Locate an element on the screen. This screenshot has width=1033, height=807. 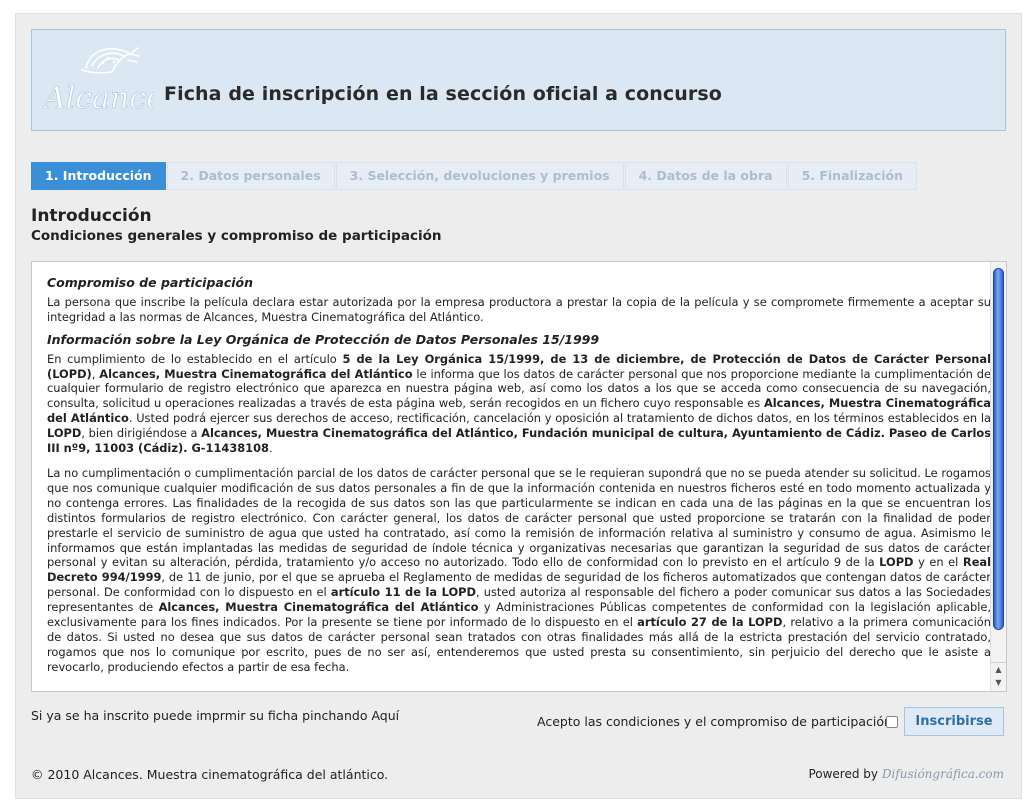
tab-datos-obra: 4. Datos de la obra is located at coordinates (705, 176).